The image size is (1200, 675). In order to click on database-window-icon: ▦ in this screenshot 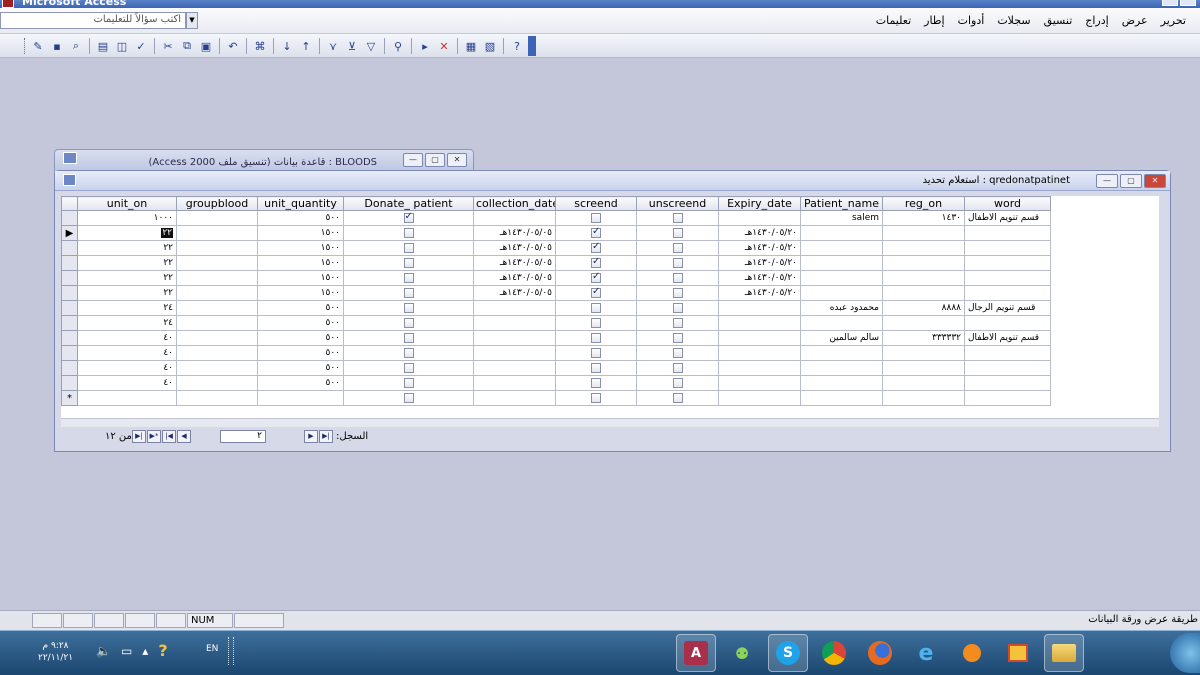, I will do `click(471, 46)`.